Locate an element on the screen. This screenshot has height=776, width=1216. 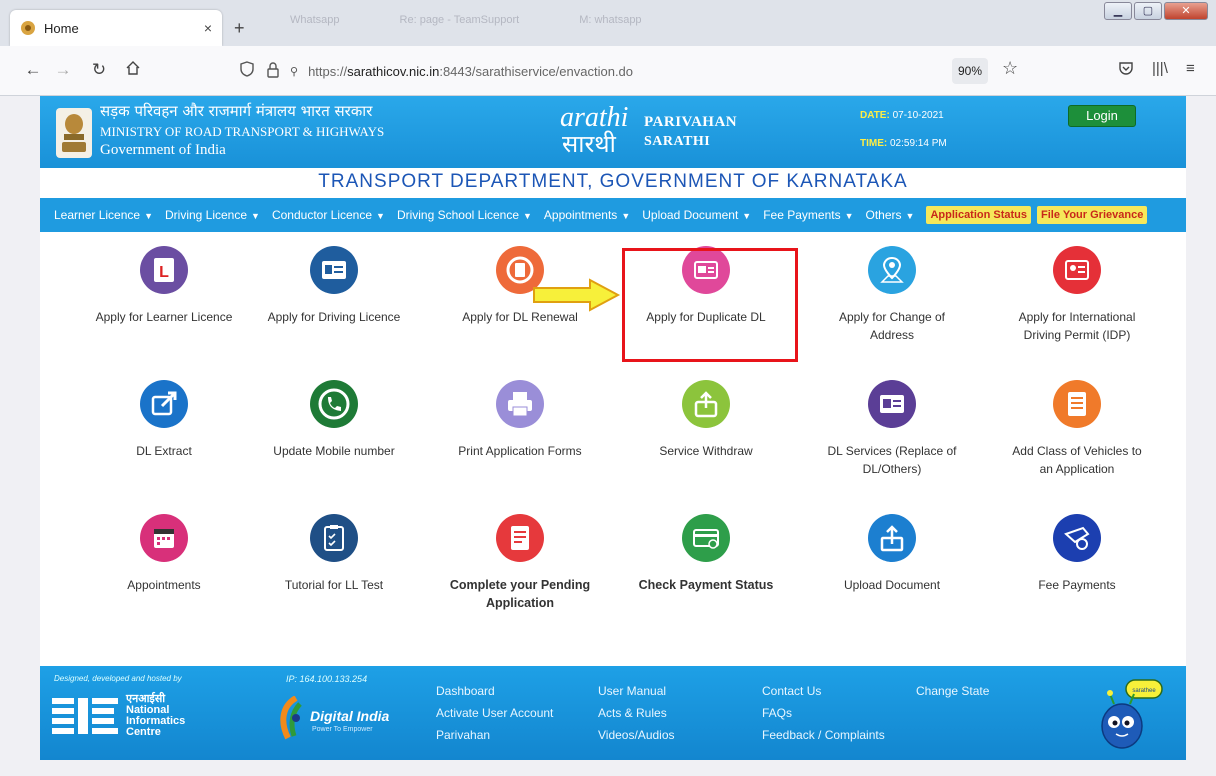
svg-text: सारथी is located at coordinates (589, 144).